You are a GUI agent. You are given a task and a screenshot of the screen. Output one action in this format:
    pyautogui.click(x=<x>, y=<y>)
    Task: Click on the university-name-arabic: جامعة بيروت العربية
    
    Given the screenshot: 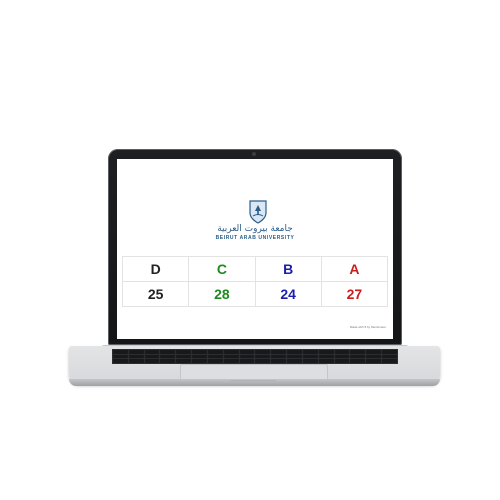 What is the action you would take?
    pyautogui.click(x=255, y=229)
    